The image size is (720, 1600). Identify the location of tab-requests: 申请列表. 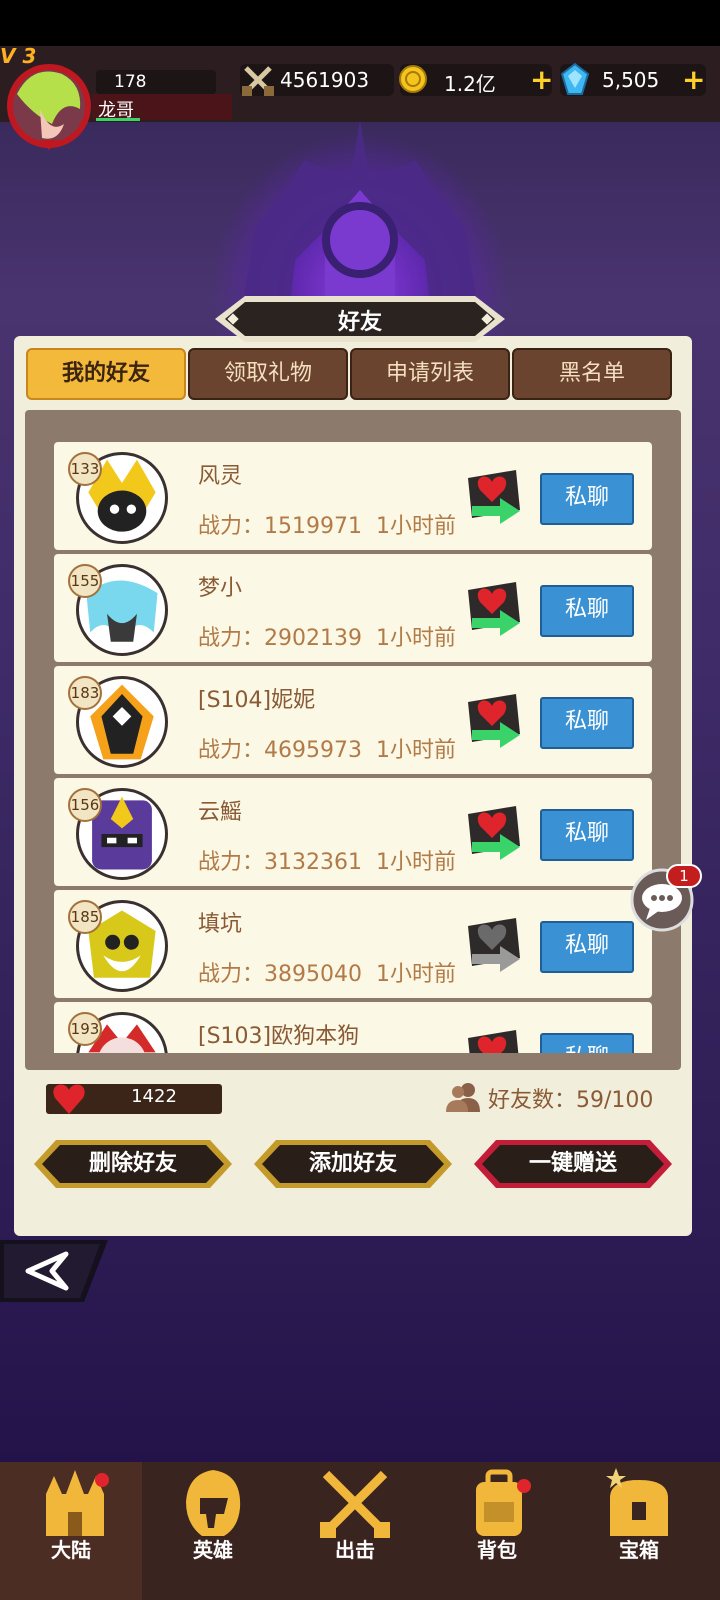
(430, 374).